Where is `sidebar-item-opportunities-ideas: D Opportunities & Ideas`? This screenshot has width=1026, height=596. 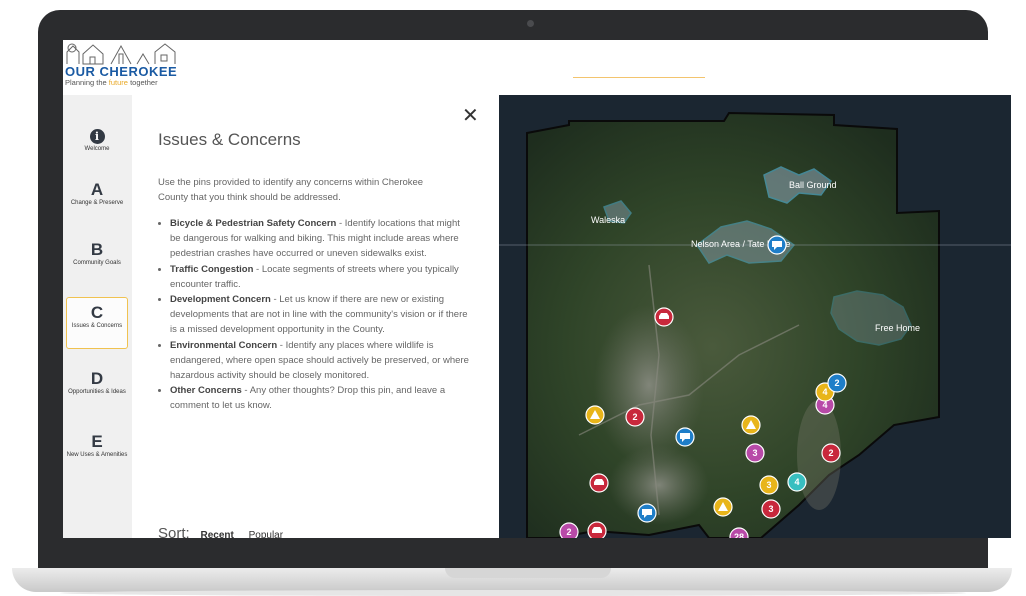 sidebar-item-opportunities-ideas: D Opportunities & Ideas is located at coordinates (97, 383).